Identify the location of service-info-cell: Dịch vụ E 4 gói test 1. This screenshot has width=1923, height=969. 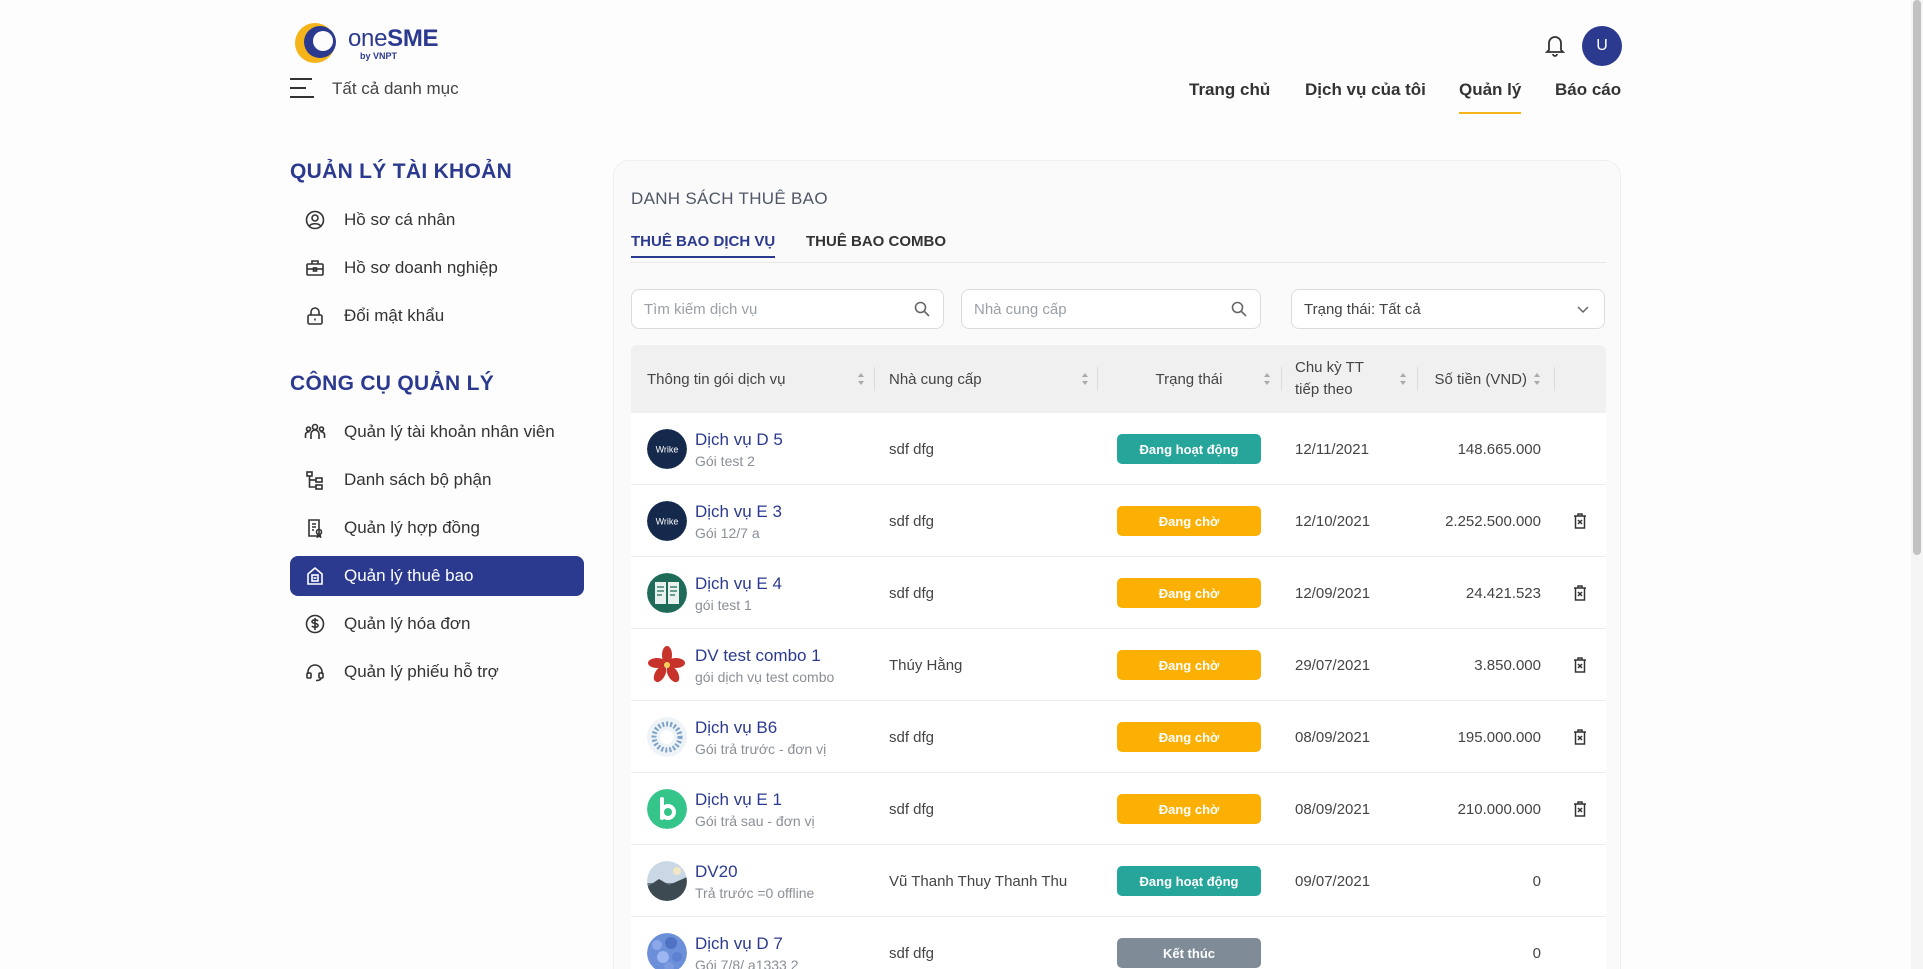
(767, 593).